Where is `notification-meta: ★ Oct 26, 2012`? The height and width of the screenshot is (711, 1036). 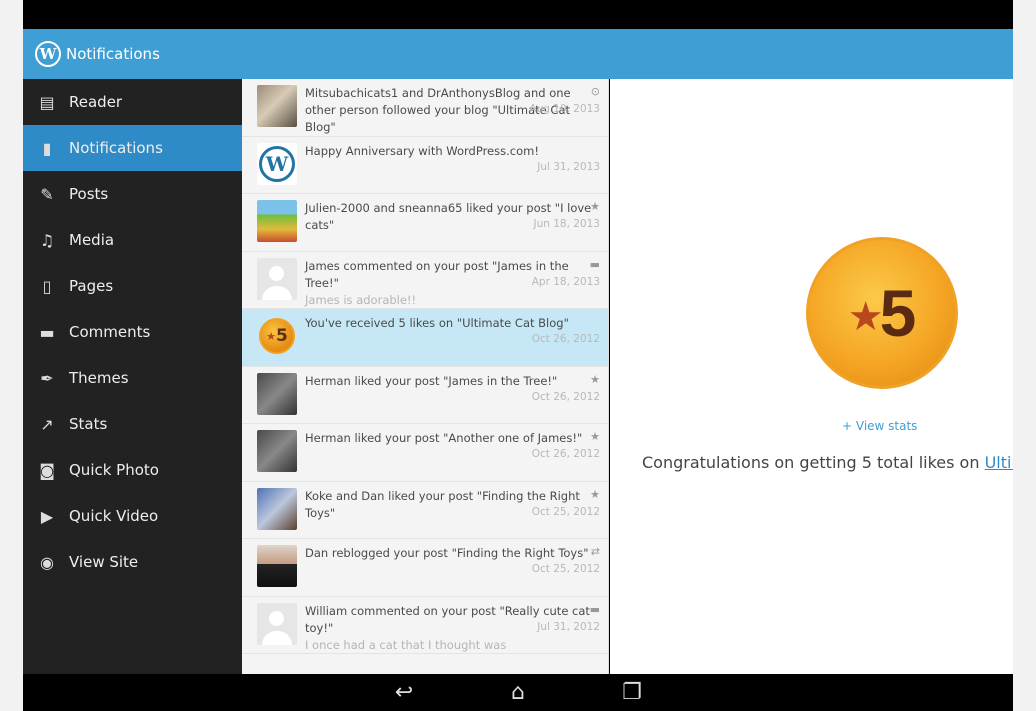
notification-meta: ★ Oct 26, 2012 is located at coordinates (566, 389).